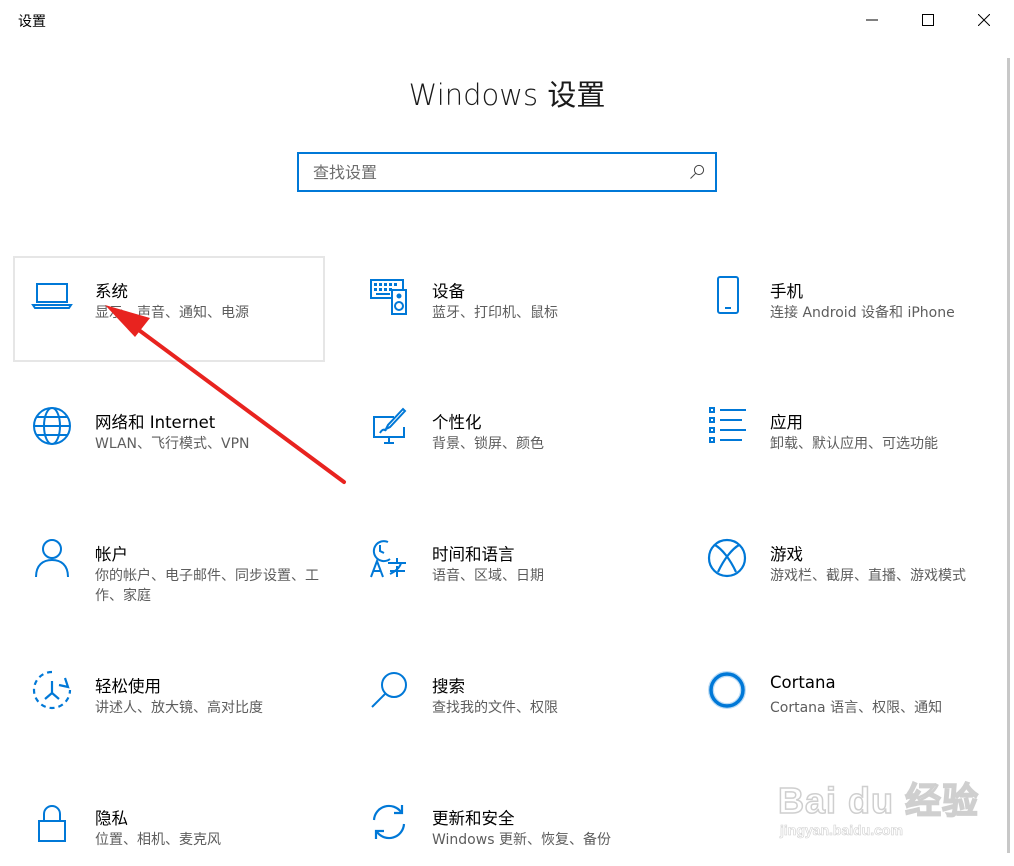 The image size is (1014, 866). I want to click on close-icon, so click(984, 20).